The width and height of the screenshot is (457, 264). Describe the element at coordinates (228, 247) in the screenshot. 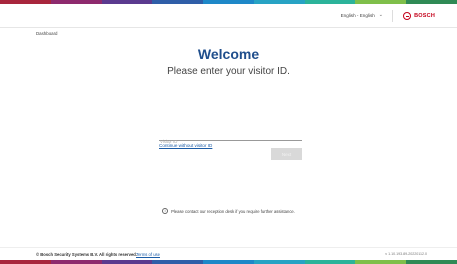

I see `footer-divider` at that location.